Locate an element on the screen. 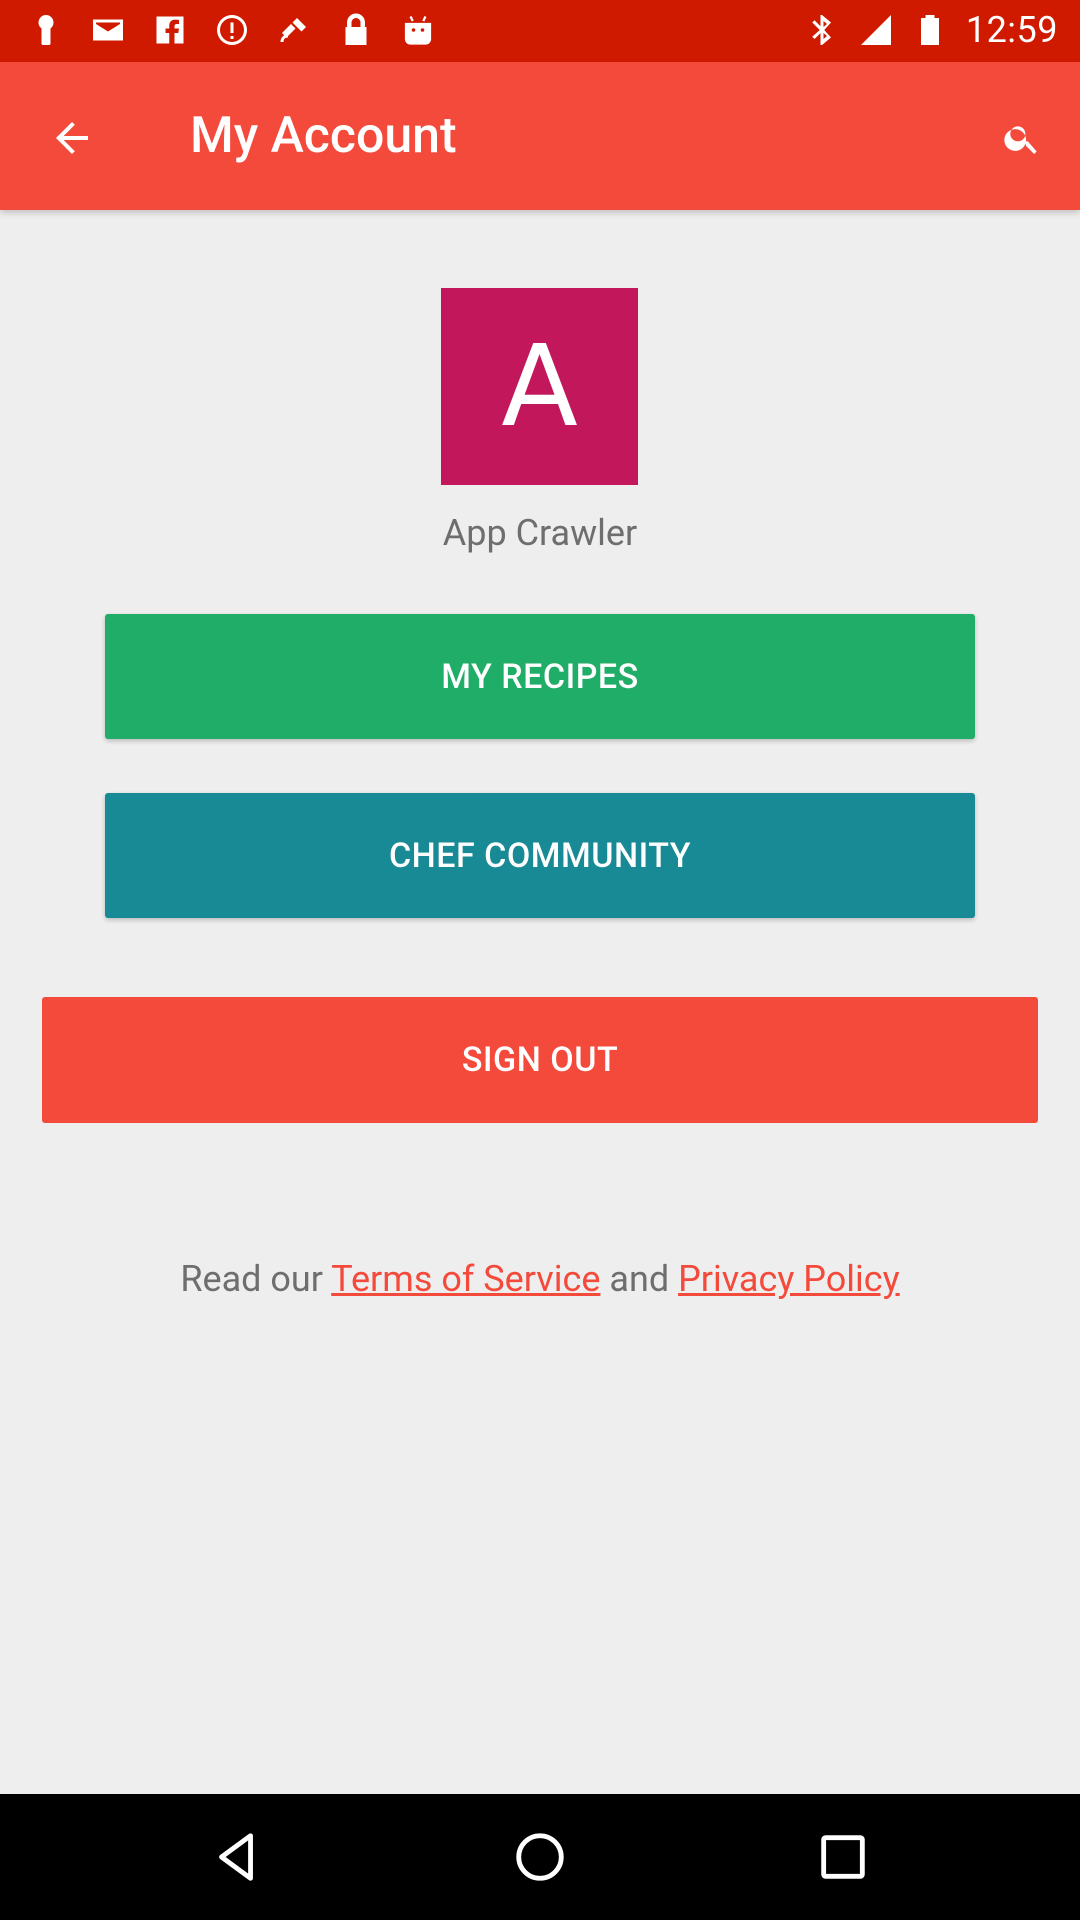  legal-and: and is located at coordinates (639, 1279).